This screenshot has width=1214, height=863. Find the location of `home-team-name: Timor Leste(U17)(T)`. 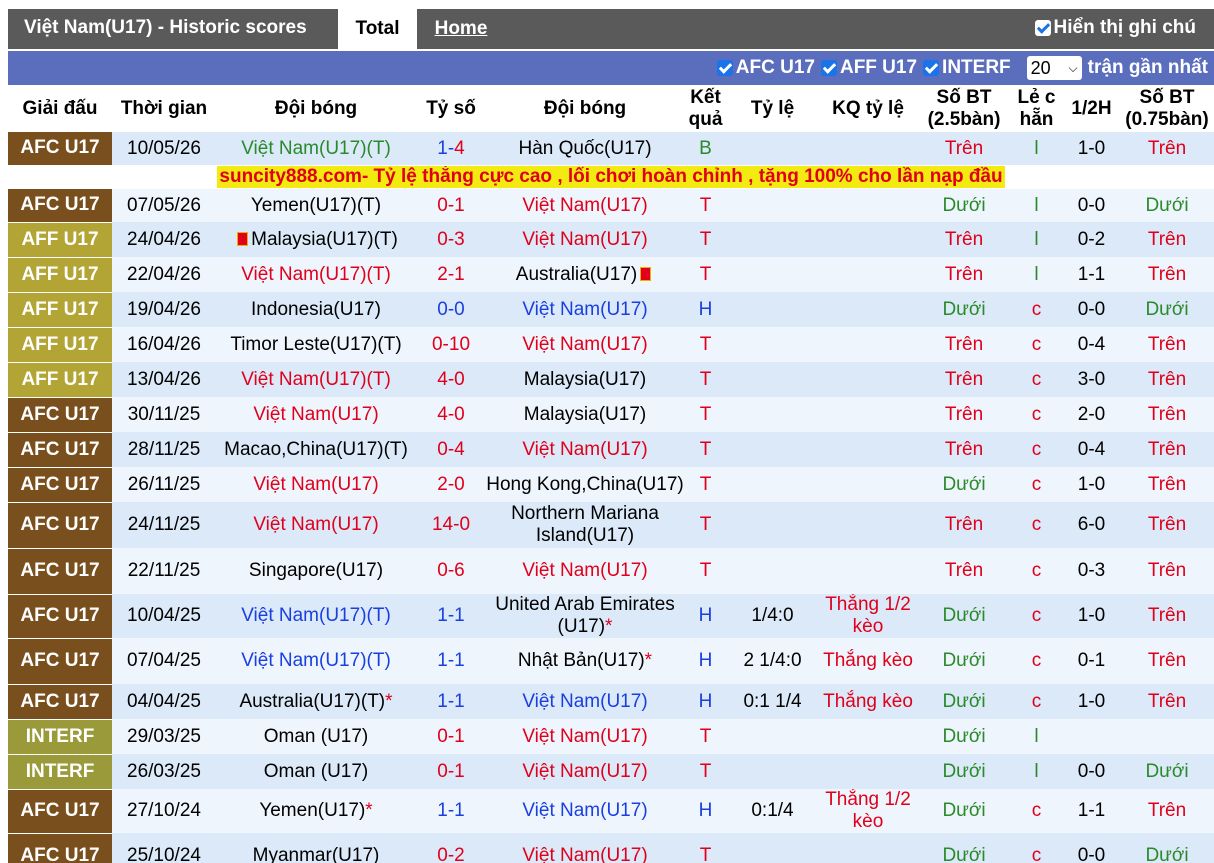

home-team-name: Timor Leste(U17)(T) is located at coordinates (315, 344).